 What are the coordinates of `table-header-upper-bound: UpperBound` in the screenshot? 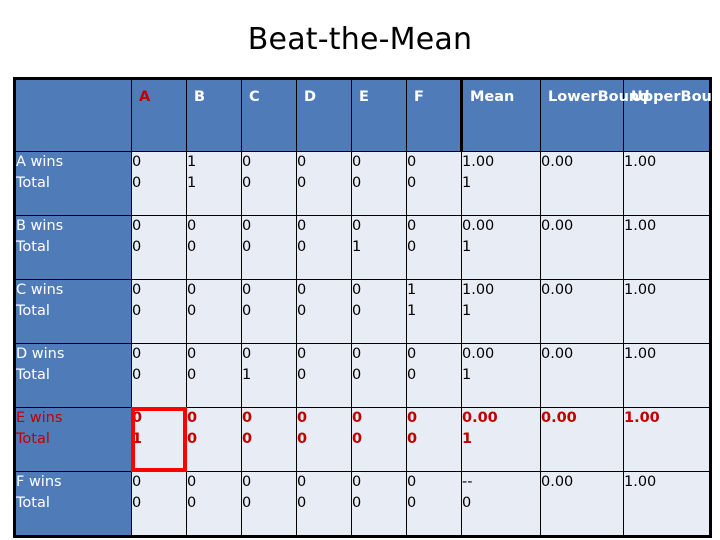 It's located at (671, 115).